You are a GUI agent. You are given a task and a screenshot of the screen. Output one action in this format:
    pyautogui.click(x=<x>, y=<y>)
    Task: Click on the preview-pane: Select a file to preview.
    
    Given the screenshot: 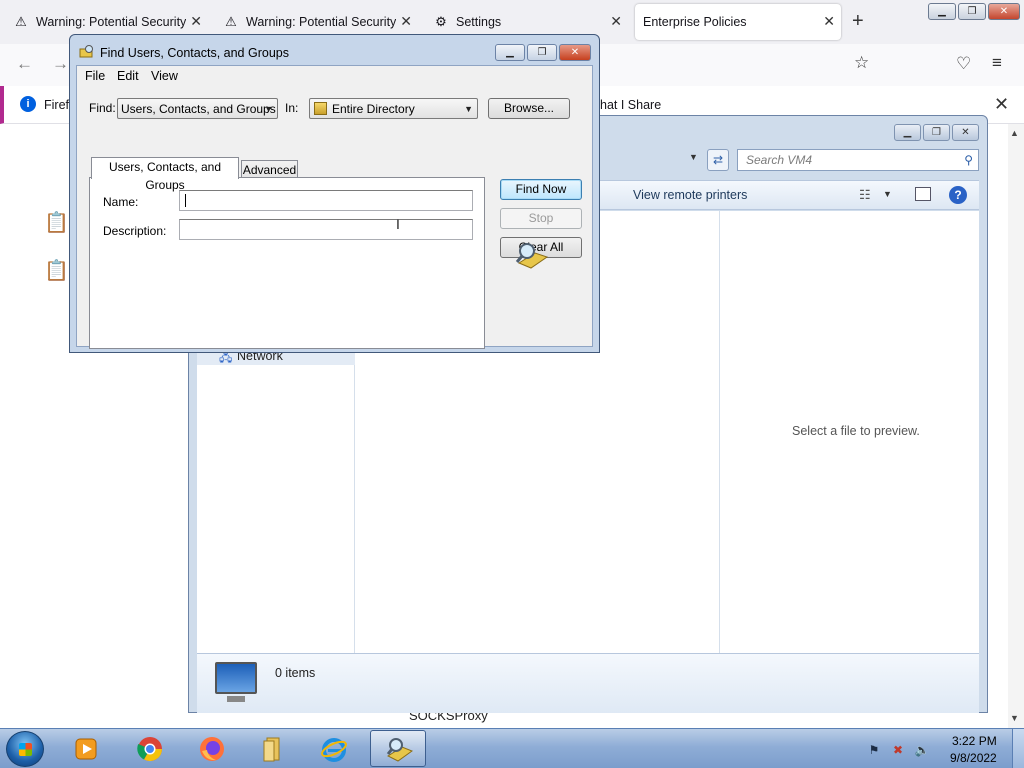 What is the action you would take?
    pyautogui.click(x=849, y=432)
    